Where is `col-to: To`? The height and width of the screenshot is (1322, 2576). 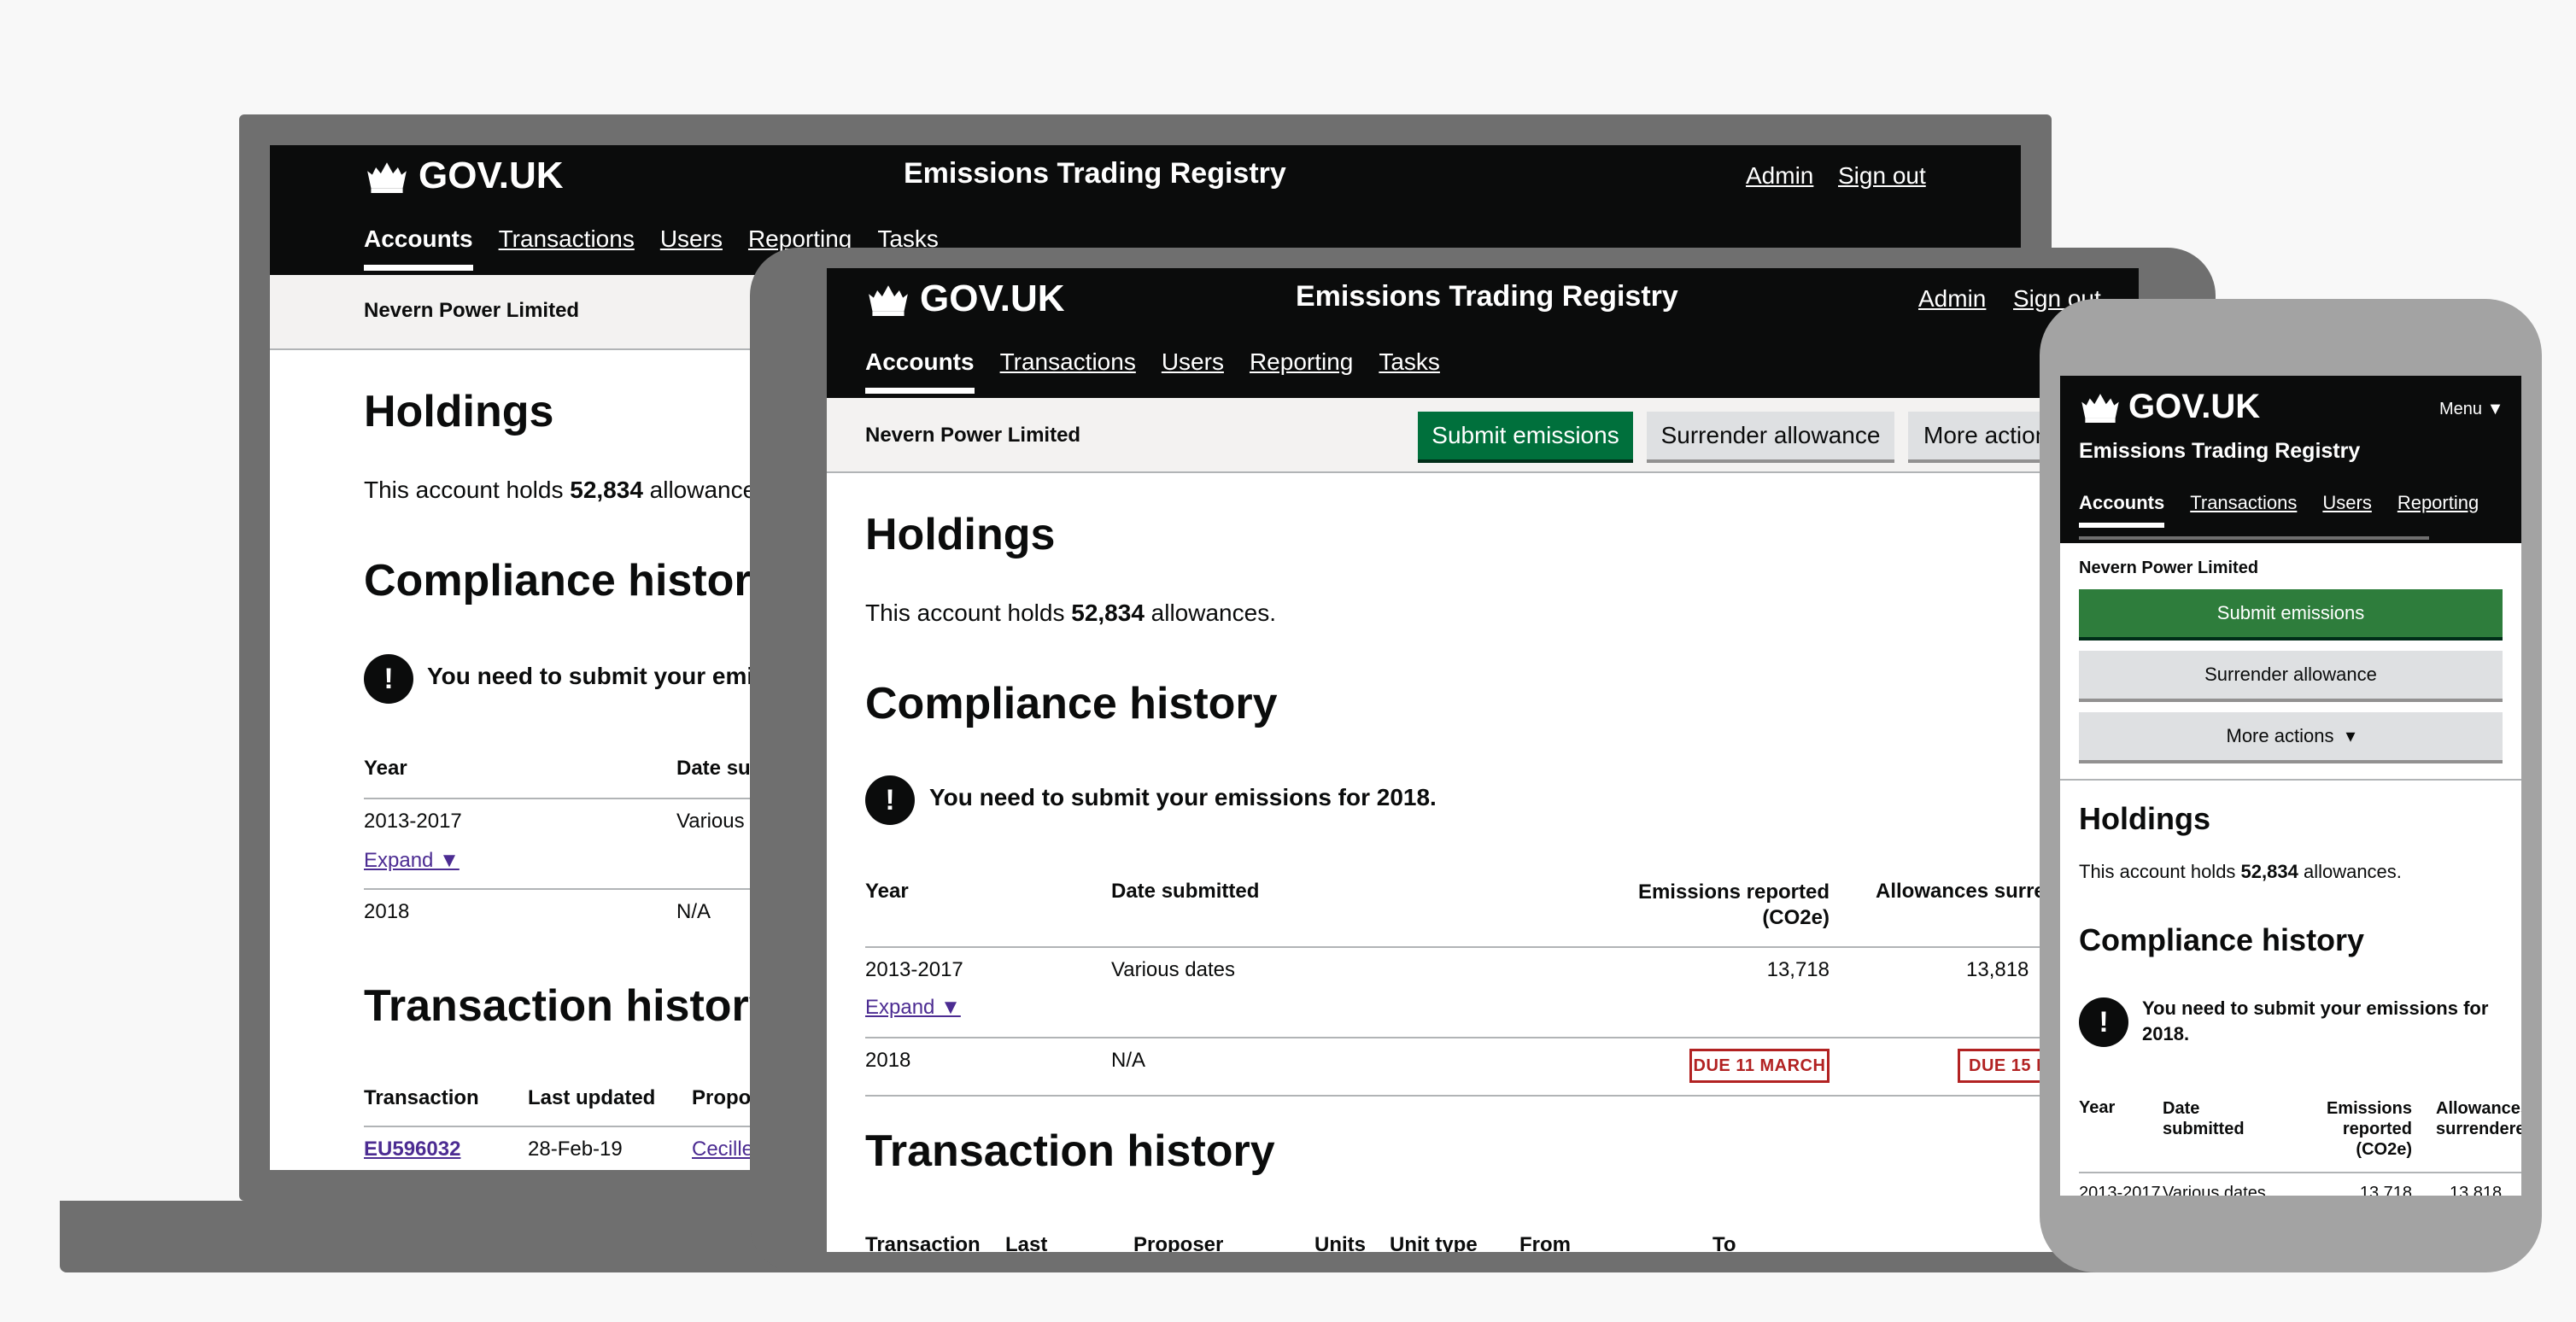
col-to: To is located at coordinates (1724, 1242).